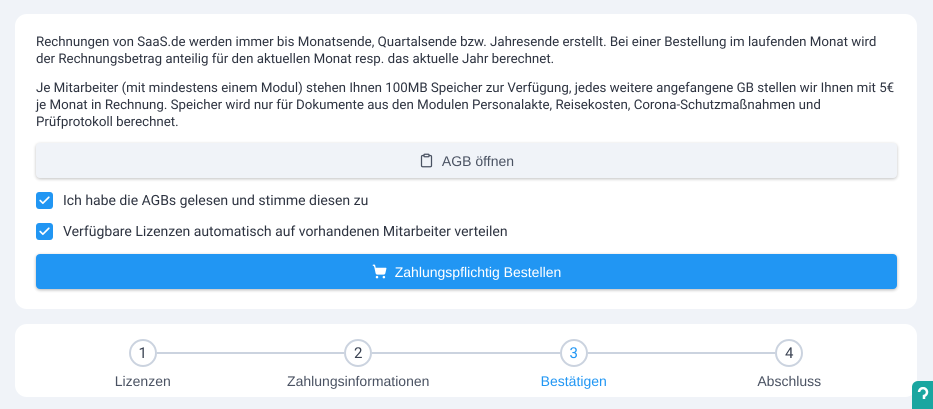 The width and height of the screenshot is (933, 409). What do you see at coordinates (142, 381) in the screenshot?
I see `step-label: Lizenzen` at bounding box center [142, 381].